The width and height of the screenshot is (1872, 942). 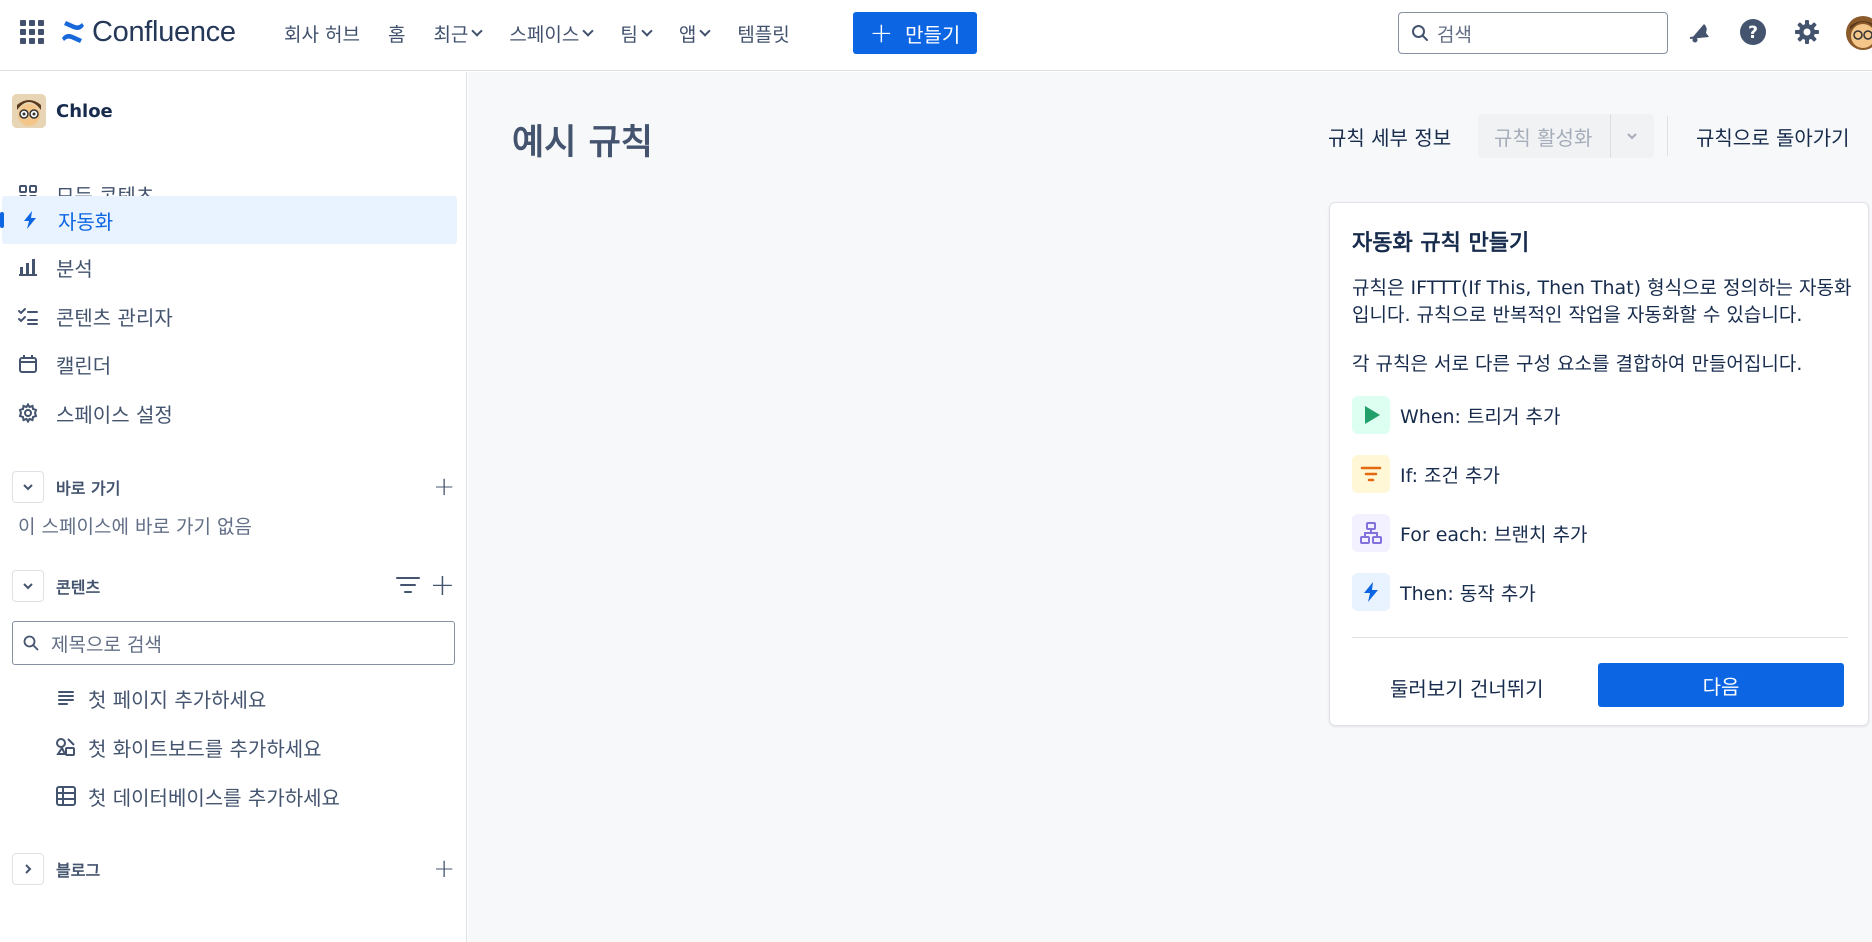 I want to click on sidebar-item-label: 캘린더, so click(x=84, y=365).